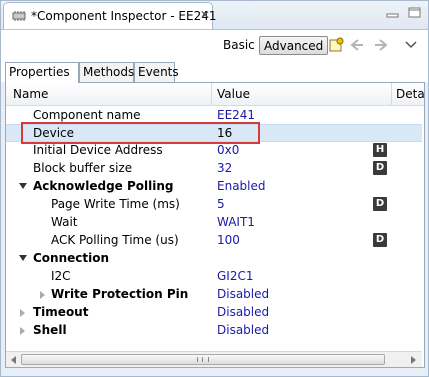 This screenshot has width=429, height=377. I want to click on property-value: EE241, so click(236, 115).